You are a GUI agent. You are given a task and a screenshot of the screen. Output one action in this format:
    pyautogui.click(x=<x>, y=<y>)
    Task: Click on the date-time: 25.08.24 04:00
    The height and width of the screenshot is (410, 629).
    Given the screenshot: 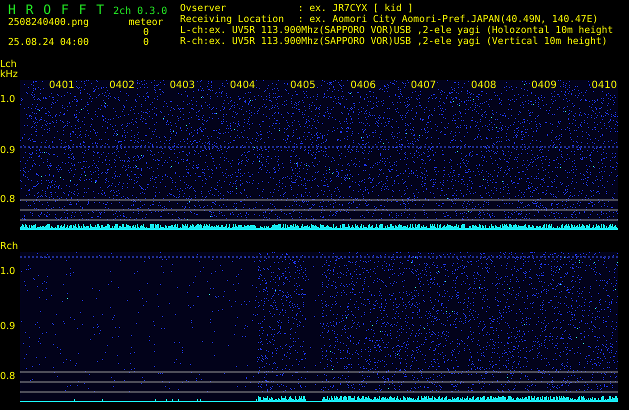 What is the action you would take?
    pyautogui.click(x=49, y=43)
    